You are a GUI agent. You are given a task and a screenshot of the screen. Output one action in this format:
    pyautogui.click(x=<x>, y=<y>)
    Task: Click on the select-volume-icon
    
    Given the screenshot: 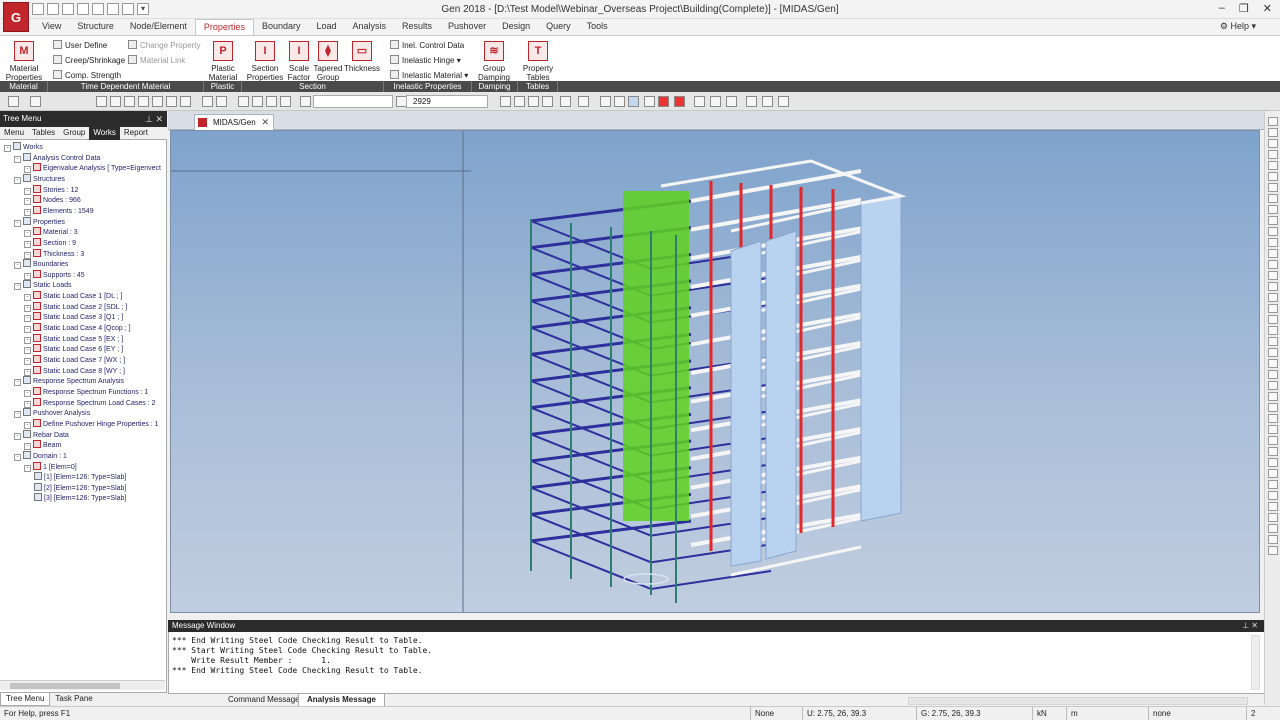 What is the action you would take?
    pyautogui.click(x=171, y=101)
    